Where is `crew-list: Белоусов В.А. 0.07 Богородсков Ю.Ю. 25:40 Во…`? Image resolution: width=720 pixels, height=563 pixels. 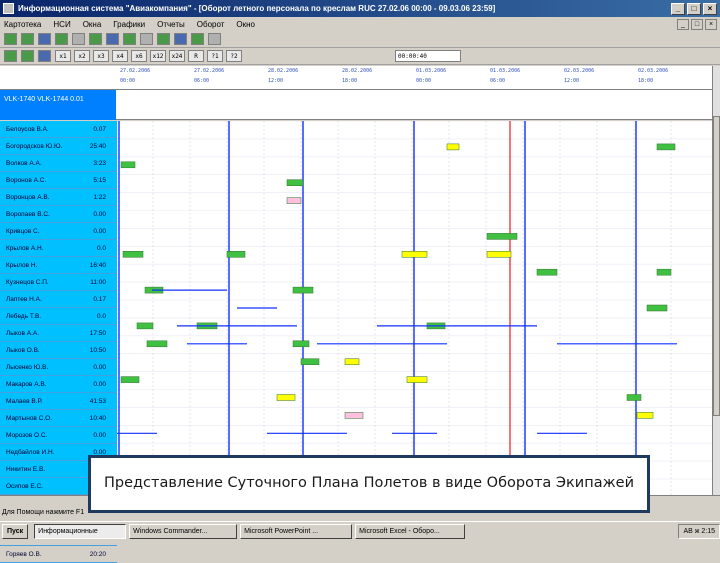 crew-list: Белоусов В.А. 0.07 Богородсков Ю.Ю. 25:40 Во… is located at coordinates (58, 342).